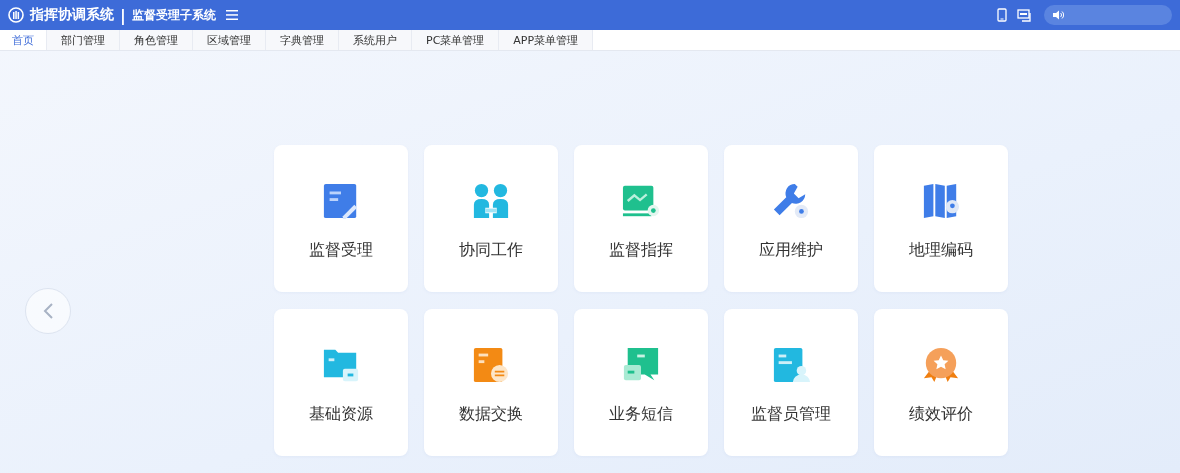 Image resolution: width=1180 pixels, height=473 pixels. I want to click on module-label: 监督员管理, so click(791, 414).